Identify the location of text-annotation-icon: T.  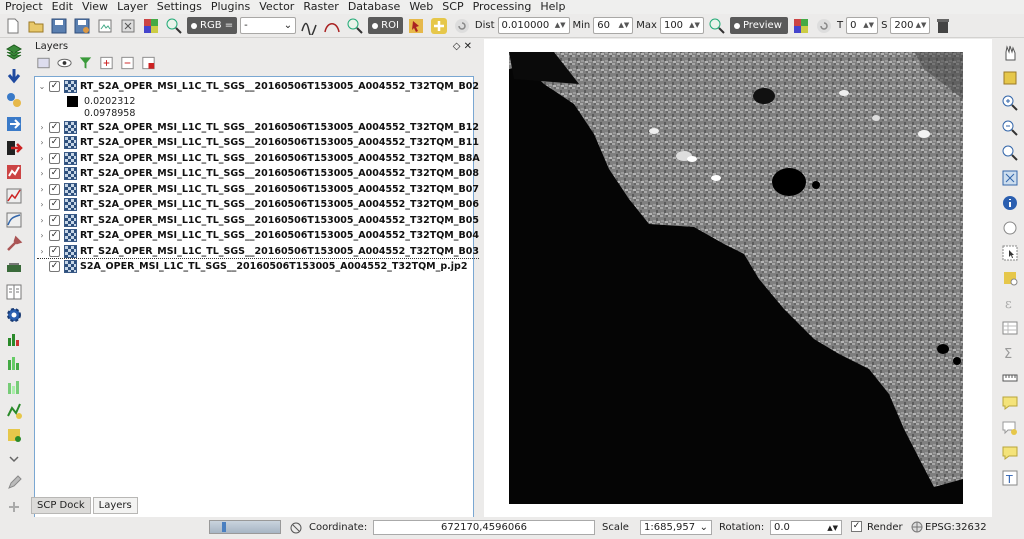
(1010, 477).